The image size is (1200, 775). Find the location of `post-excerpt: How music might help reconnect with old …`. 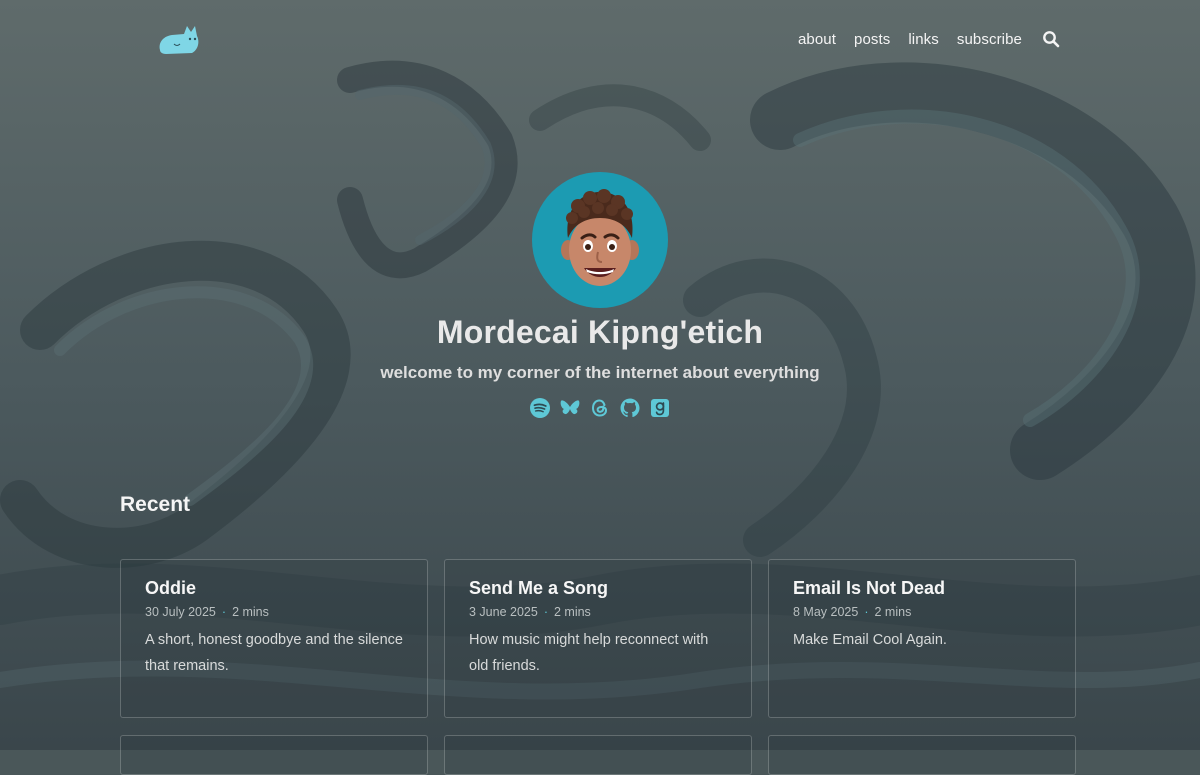

post-excerpt: How music might help reconnect with old … is located at coordinates (589, 653).